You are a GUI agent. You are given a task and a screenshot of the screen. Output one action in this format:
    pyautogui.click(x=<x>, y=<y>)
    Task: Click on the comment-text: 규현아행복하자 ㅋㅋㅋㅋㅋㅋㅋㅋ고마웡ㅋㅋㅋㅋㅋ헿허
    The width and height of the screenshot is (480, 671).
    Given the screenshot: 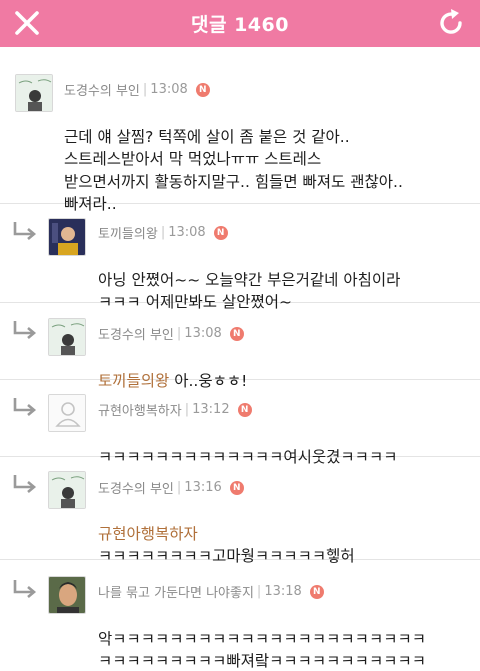 What is the action you would take?
    pyautogui.click(x=287, y=534)
    